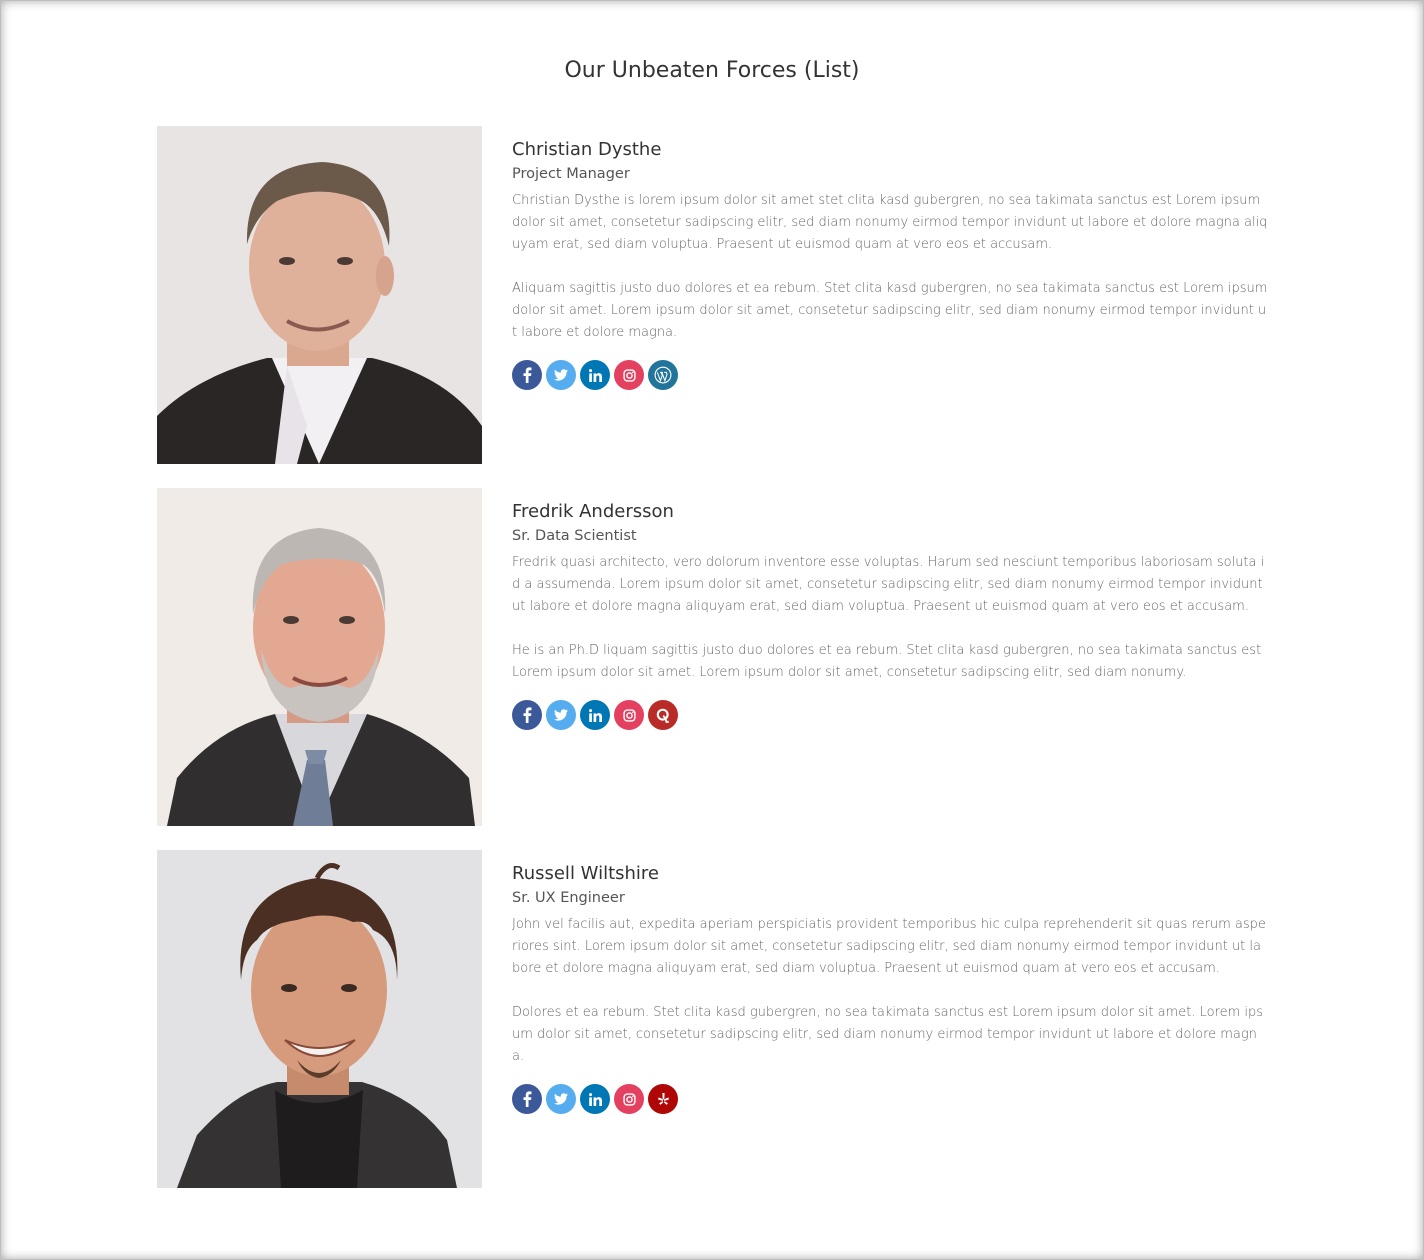 This screenshot has height=1260, width=1424. I want to click on quora-icon, so click(663, 715).